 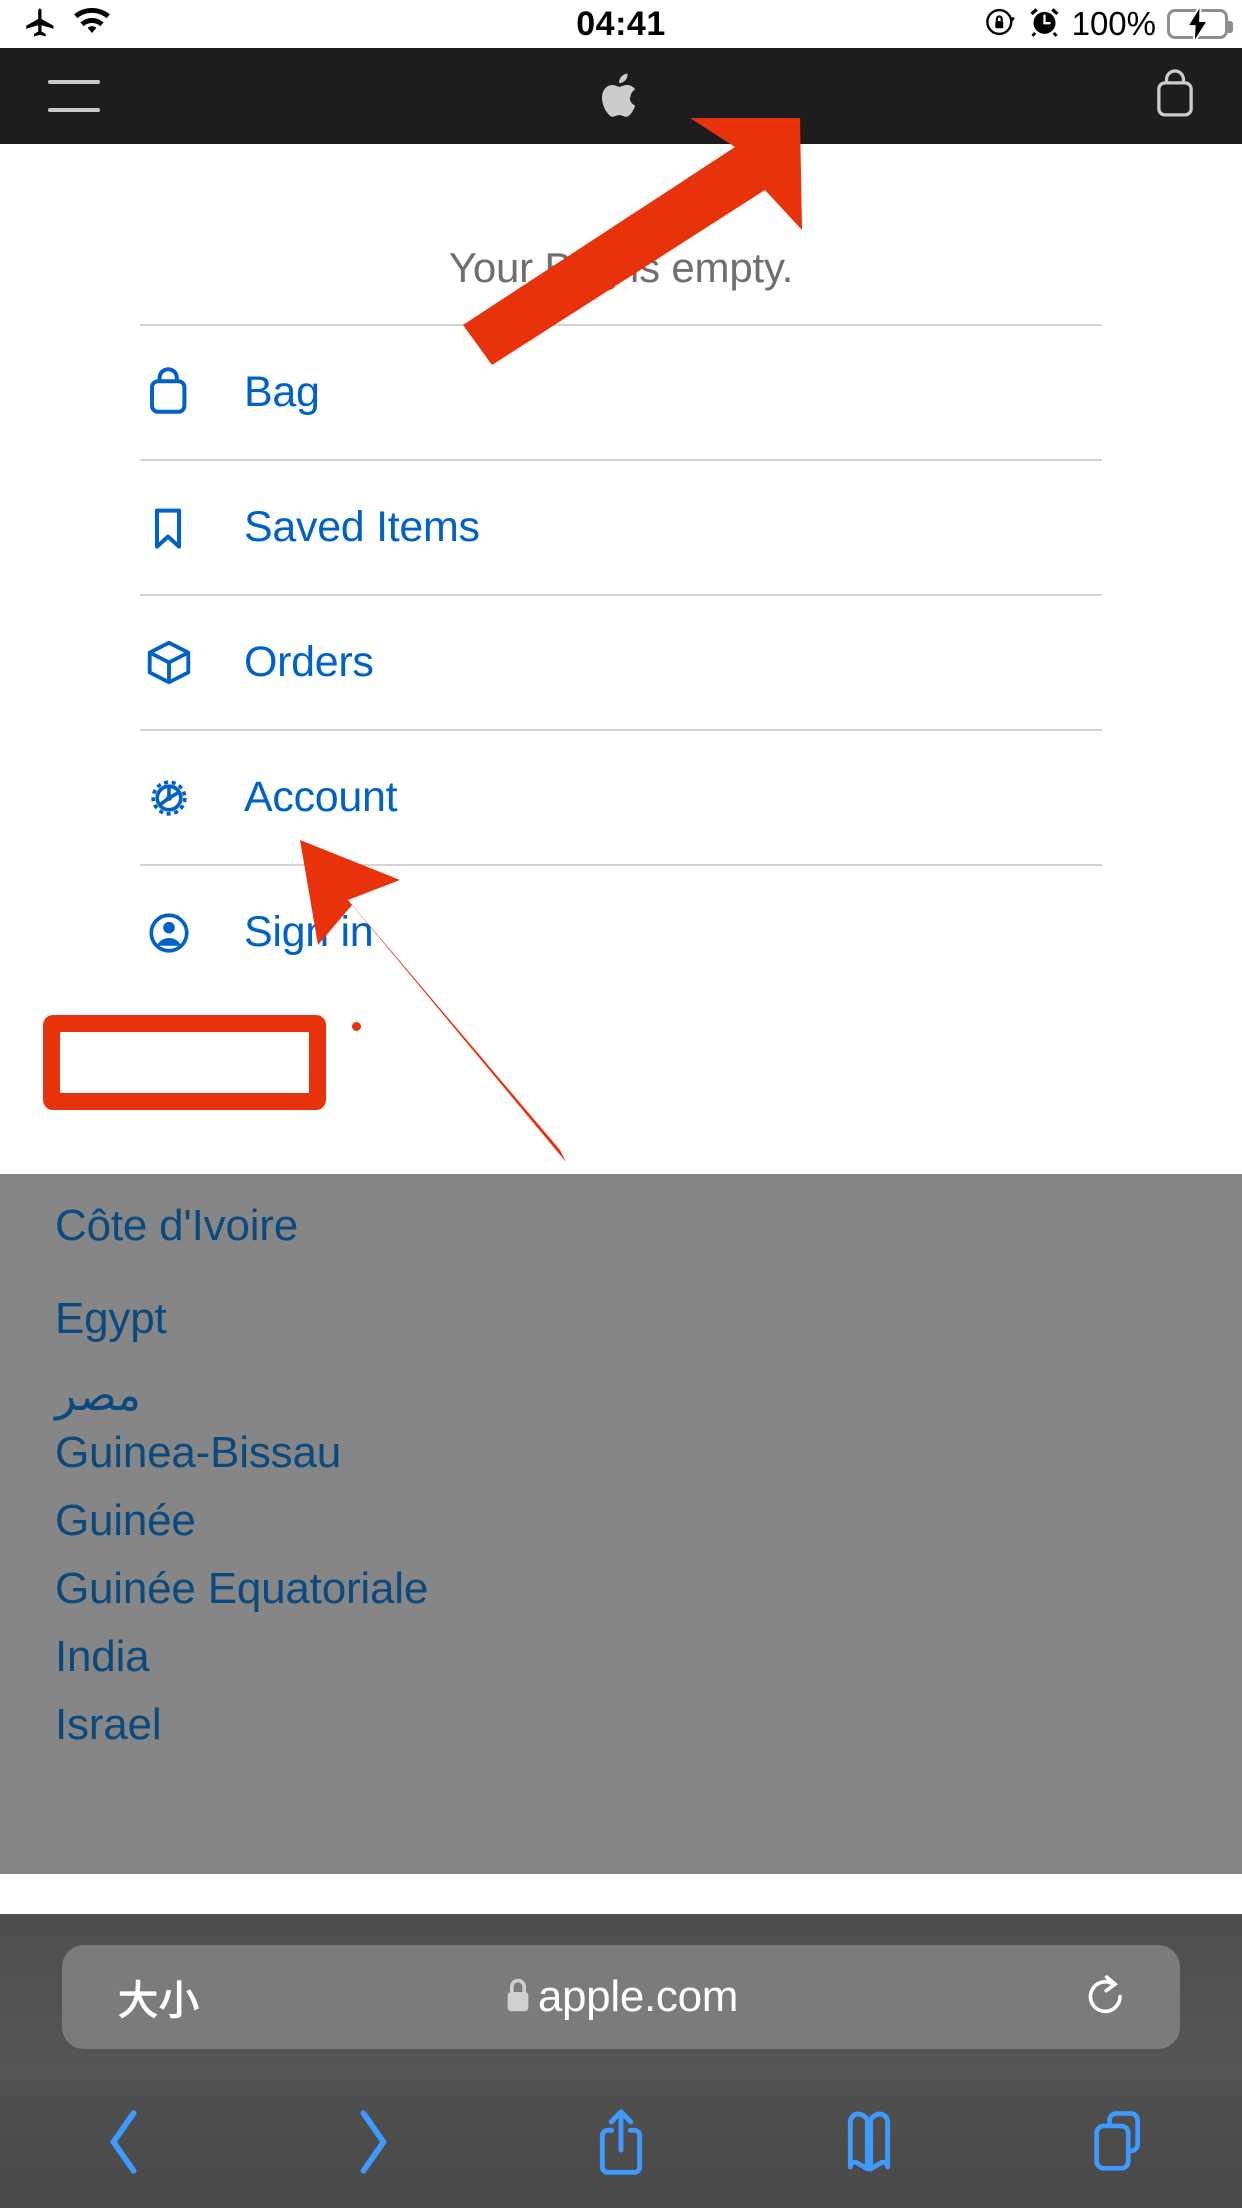 I want to click on annotation-dot, so click(x=356, y=1026).